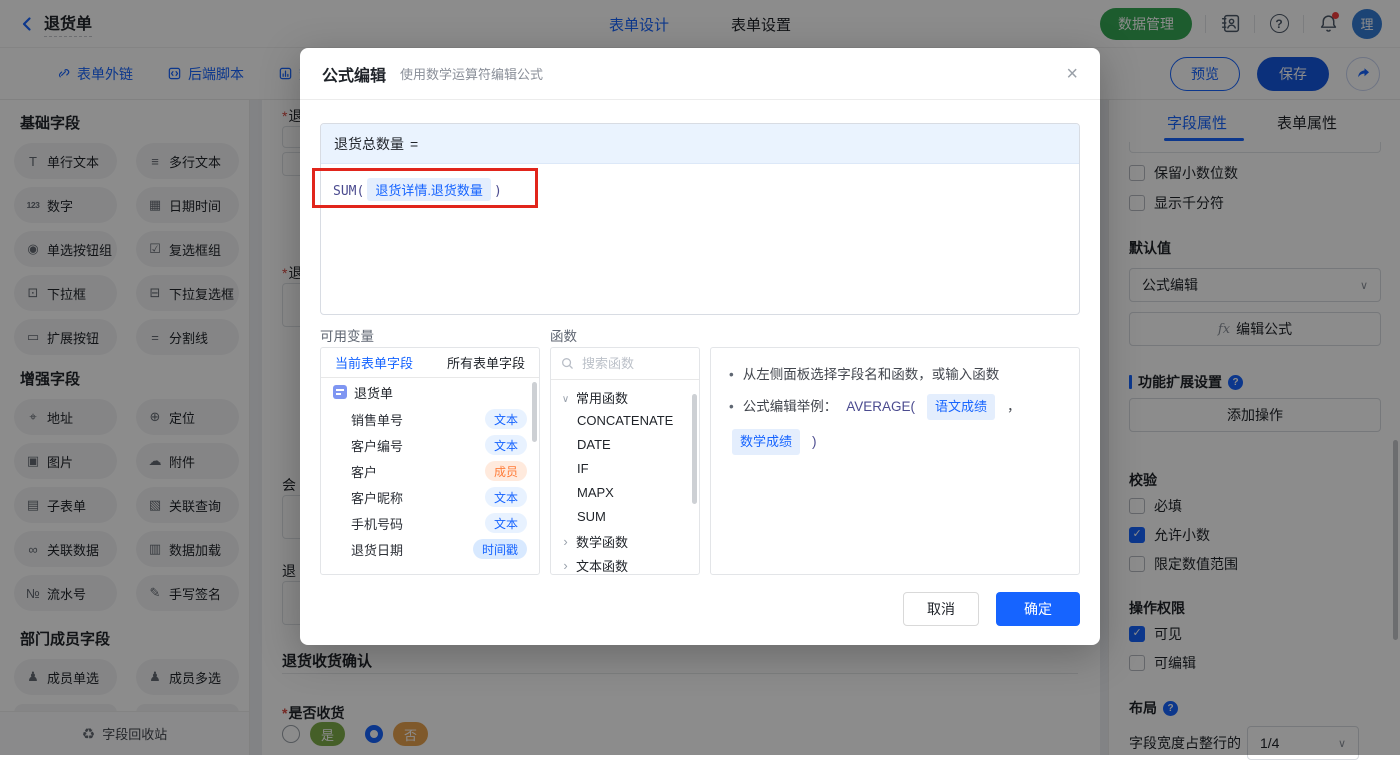 This screenshot has width=1400, height=760. I want to click on function-token: SUM(, so click(349, 191).